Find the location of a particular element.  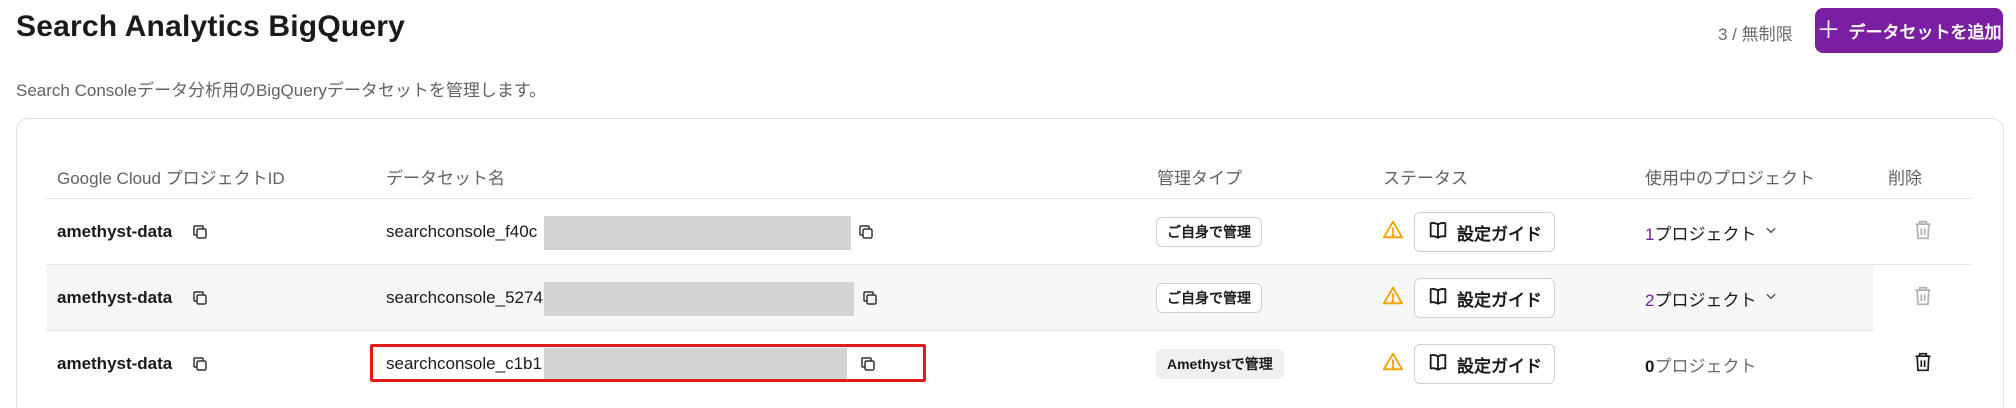

quota-indicator: 3 / 無制限 is located at coordinates (1755, 34).